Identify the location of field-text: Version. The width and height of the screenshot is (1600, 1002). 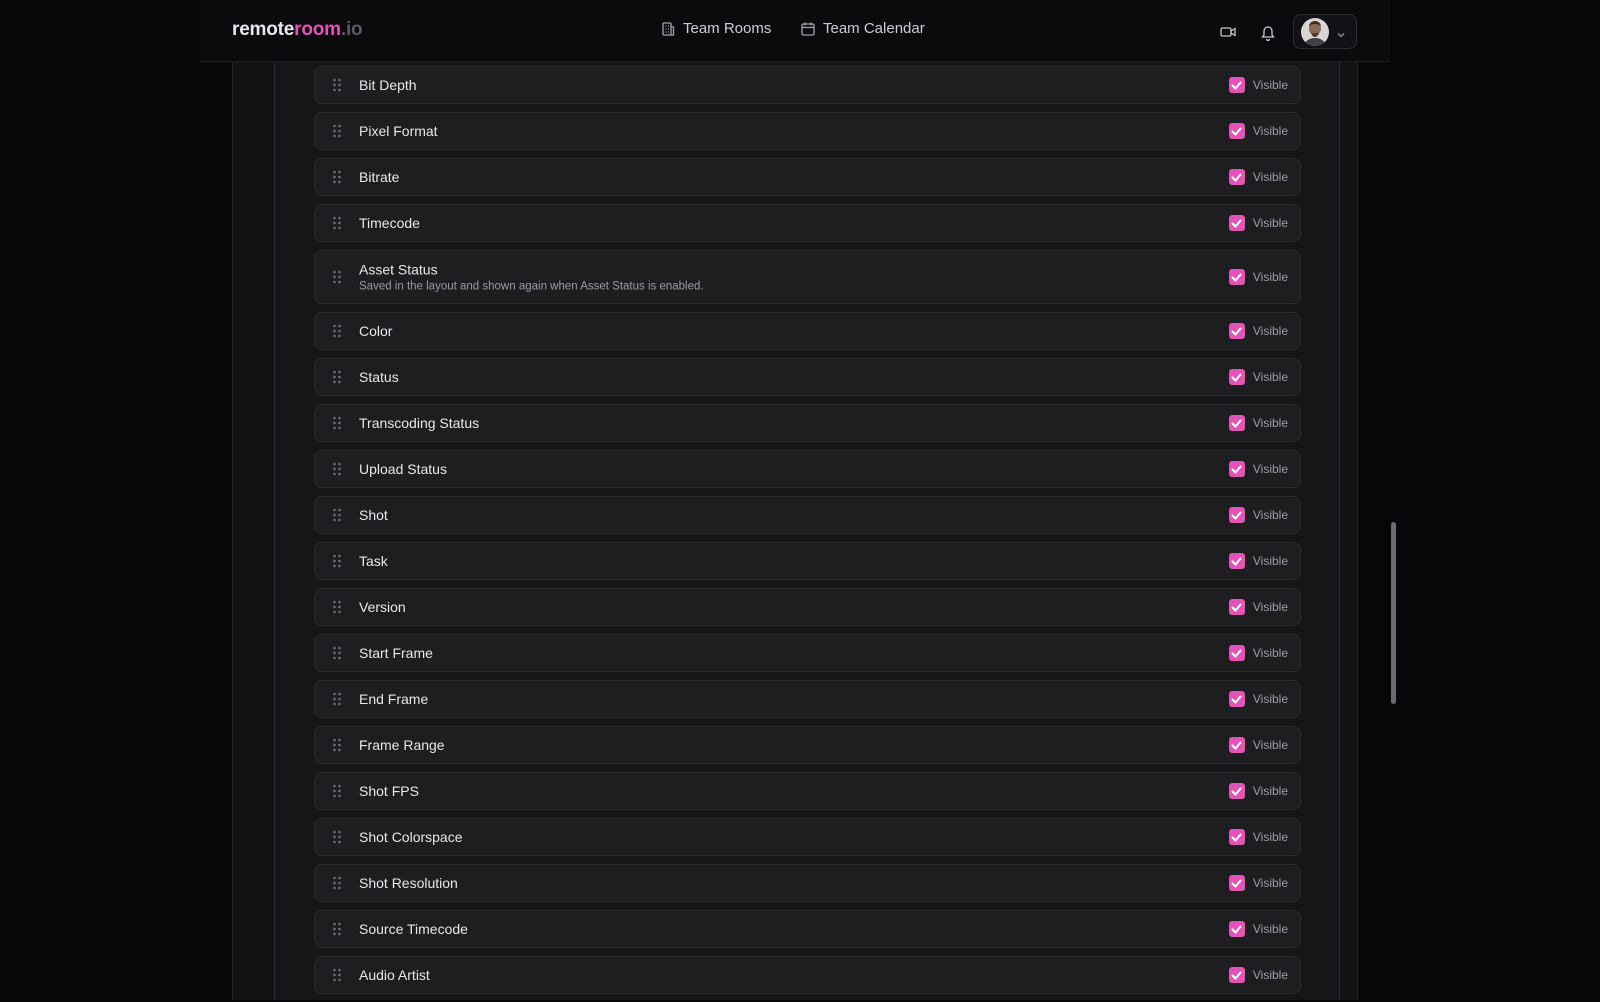
(382, 607).